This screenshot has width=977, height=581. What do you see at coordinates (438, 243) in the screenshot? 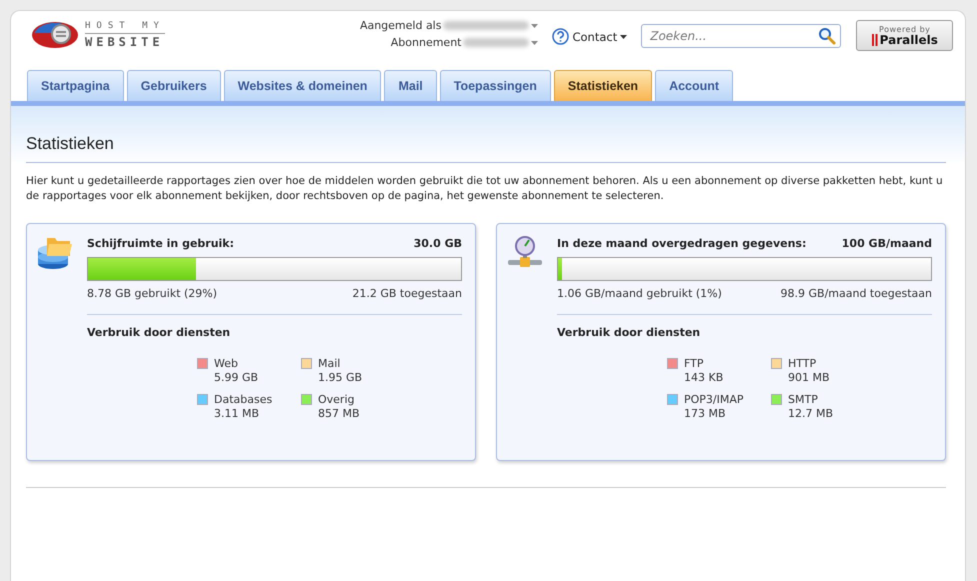
I see `usage-total: 30.0 GB` at bounding box center [438, 243].